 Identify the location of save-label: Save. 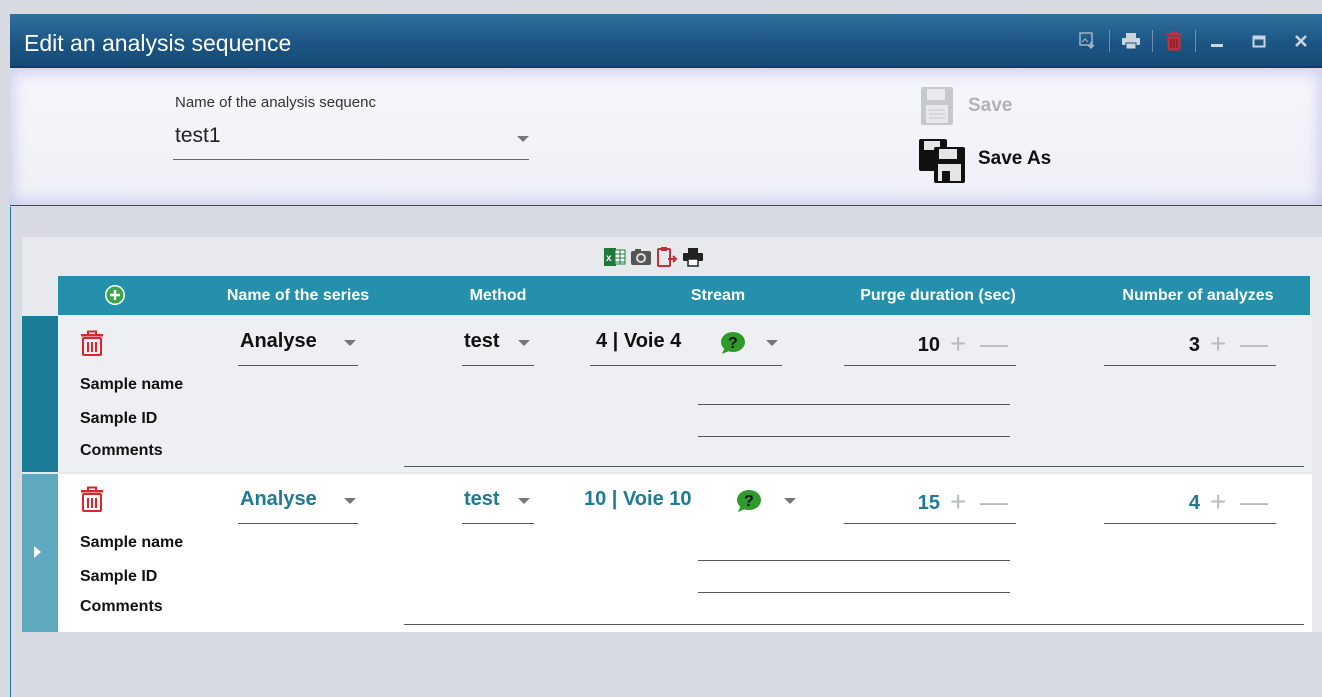
(990, 105).